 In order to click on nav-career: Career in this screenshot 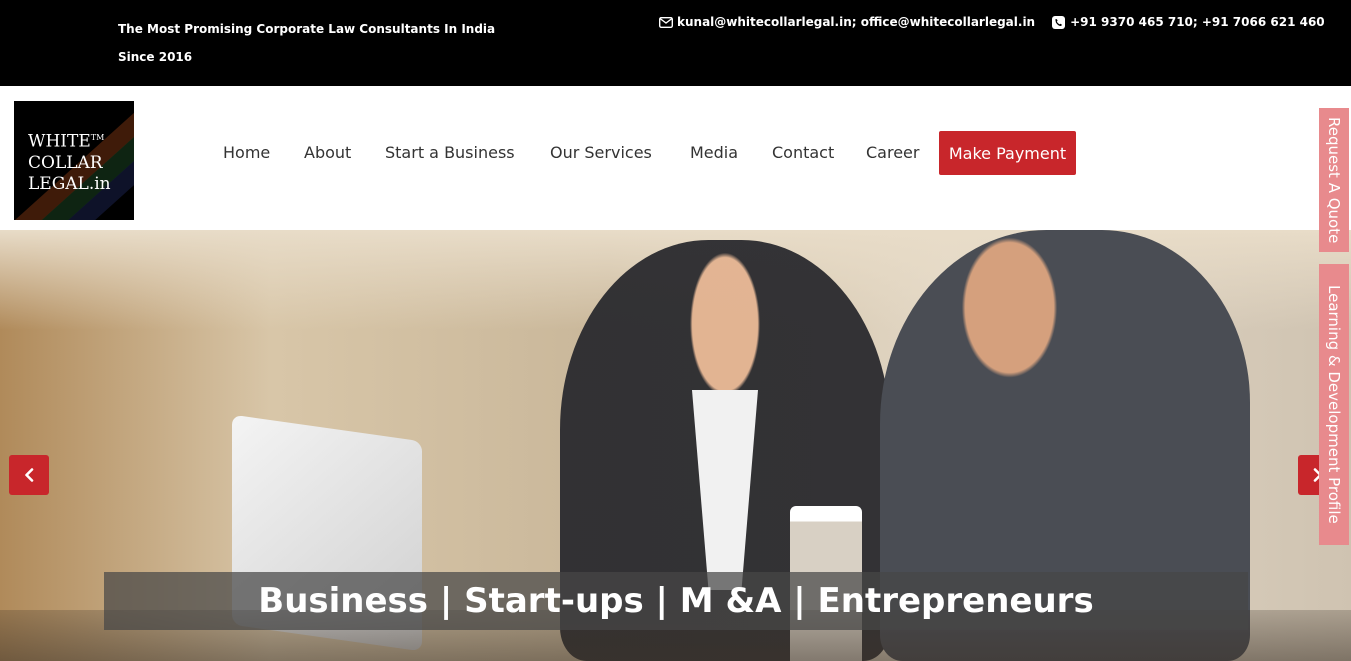, I will do `click(892, 152)`.